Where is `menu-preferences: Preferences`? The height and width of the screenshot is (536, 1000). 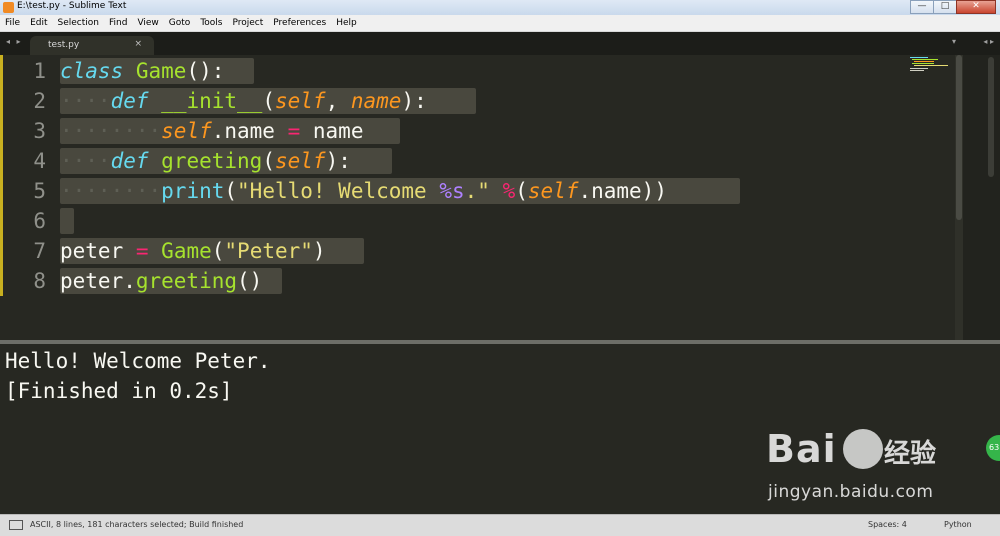 menu-preferences: Preferences is located at coordinates (299, 23).